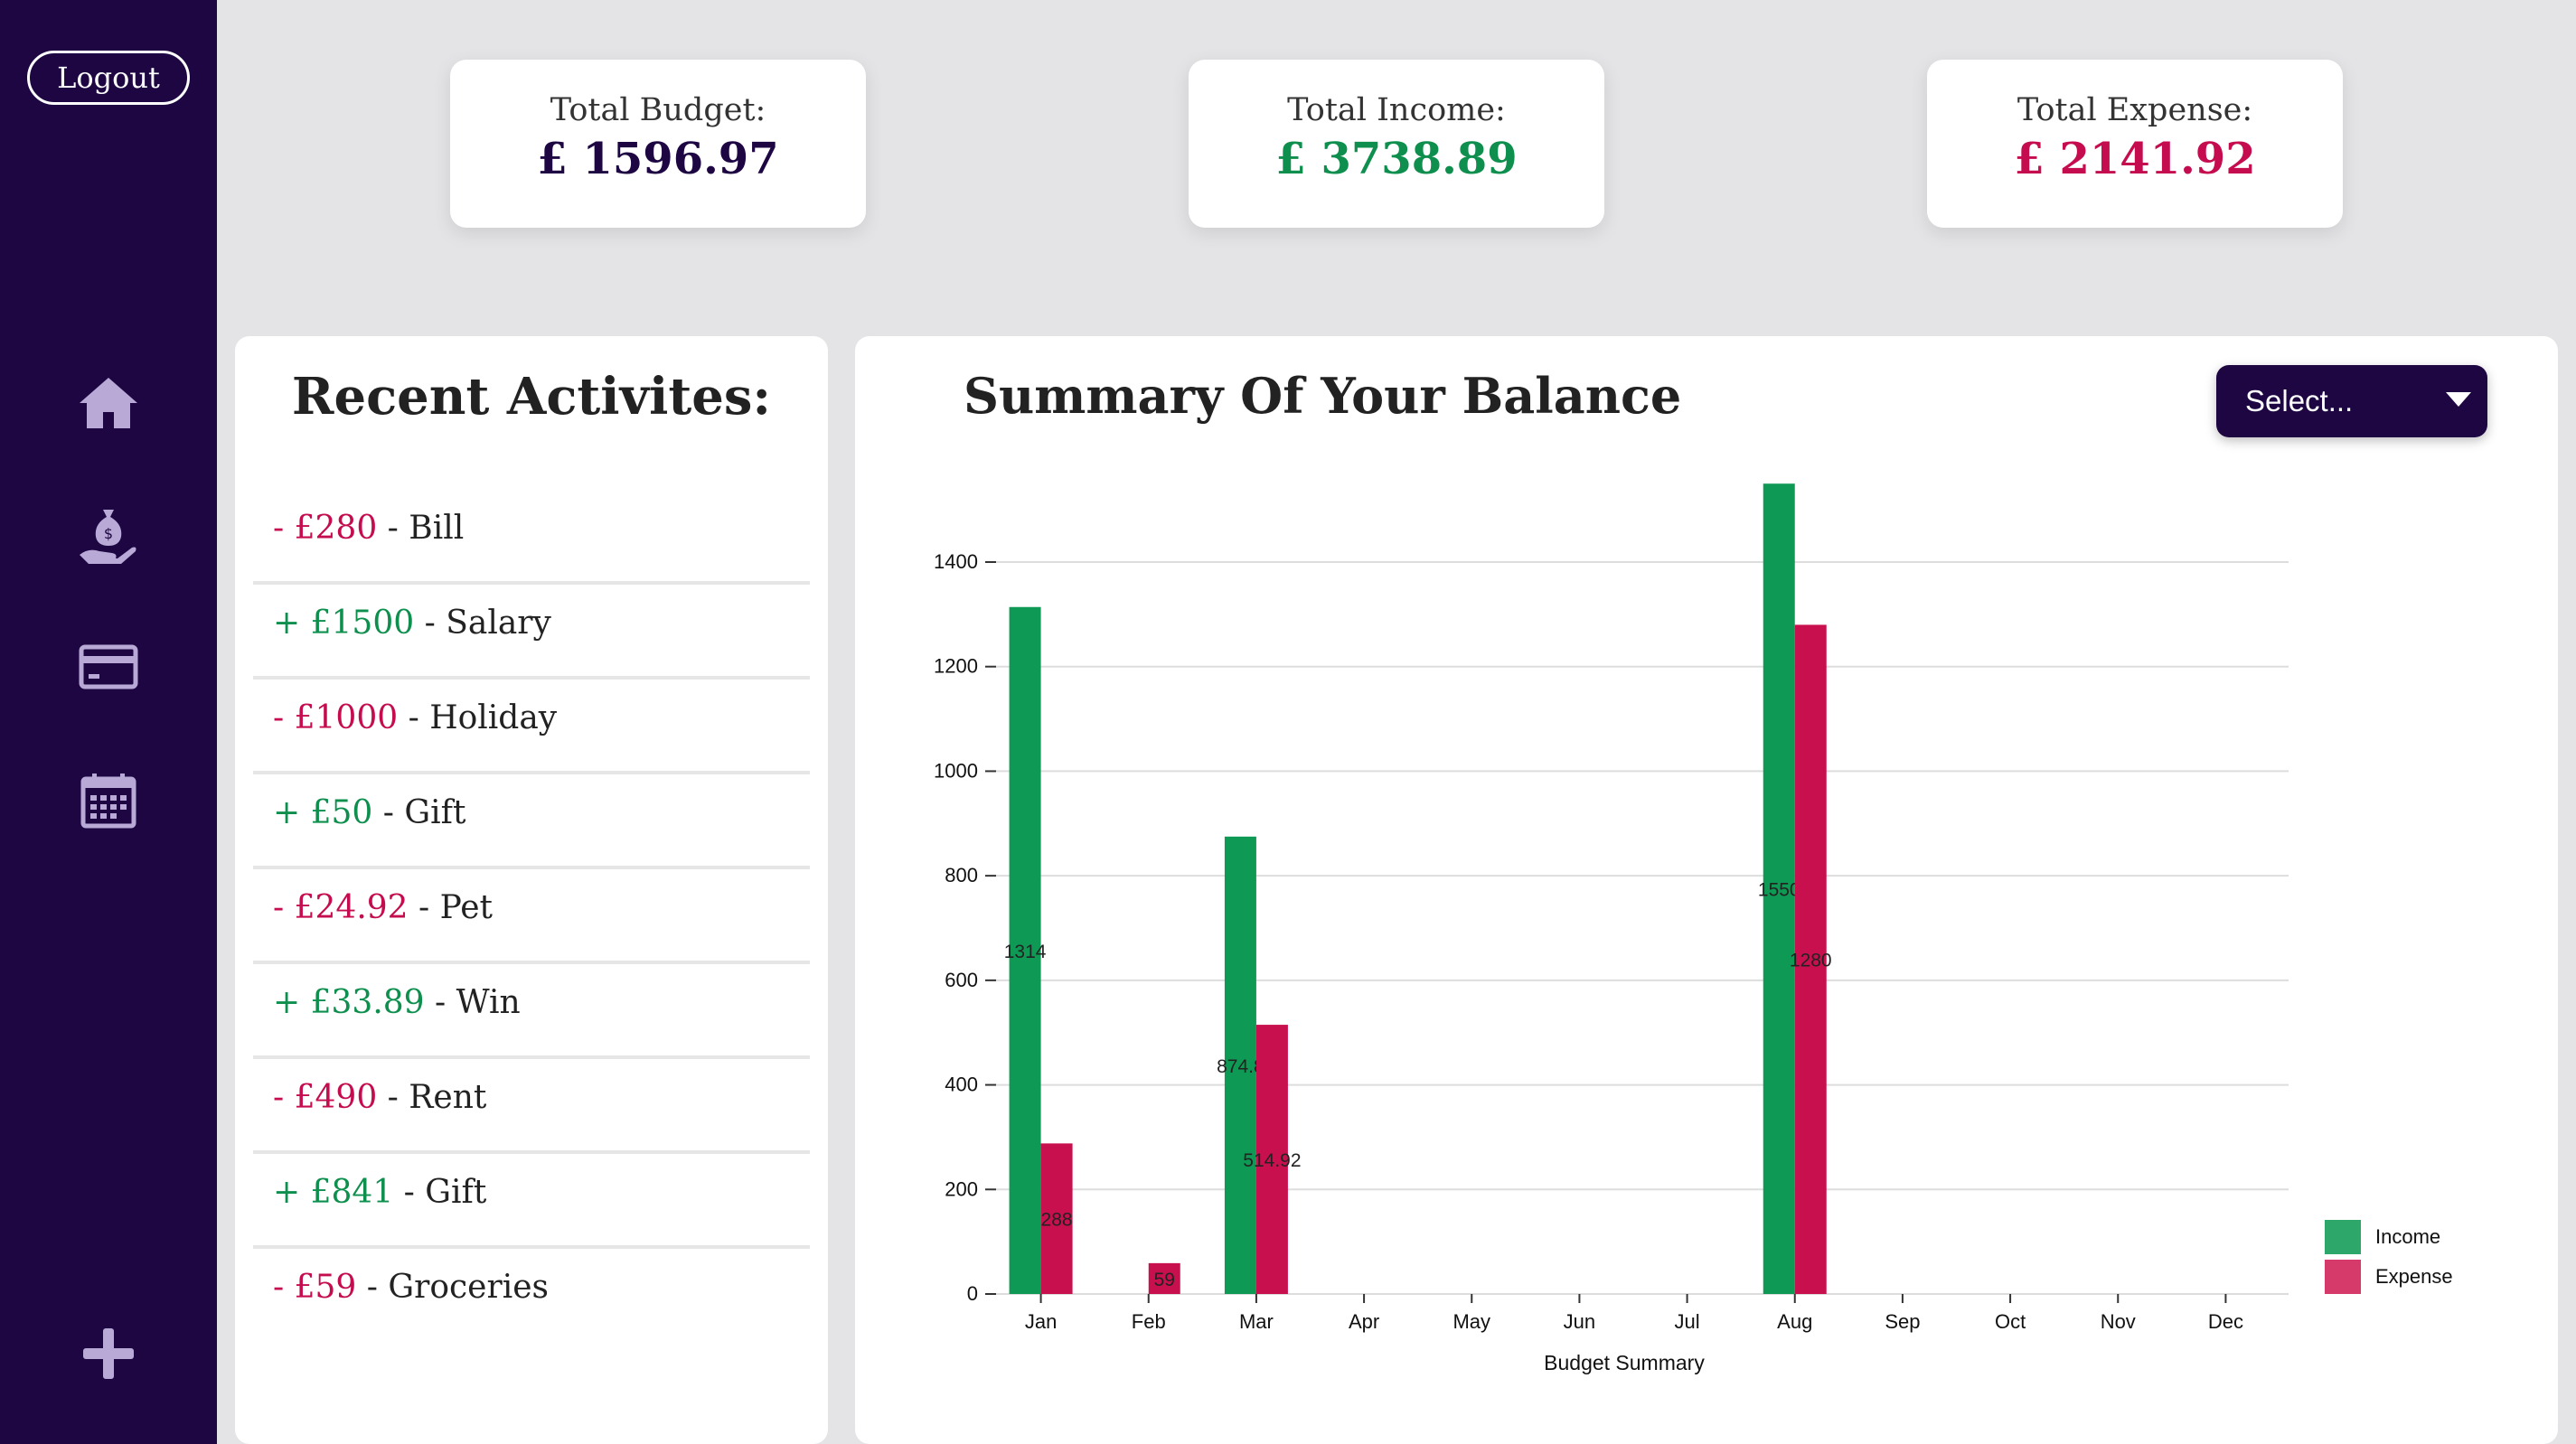 The width and height of the screenshot is (2576, 1444). I want to click on y-tick-label: 200, so click(961, 1188).